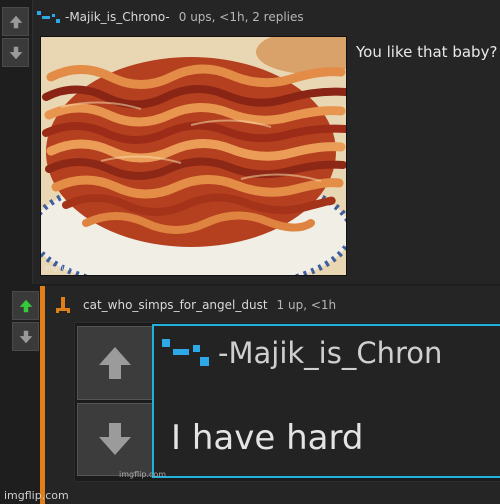 The image size is (500, 504). Describe the element at coordinates (25, 321) in the screenshot. I see `comment2-vote-column` at that location.